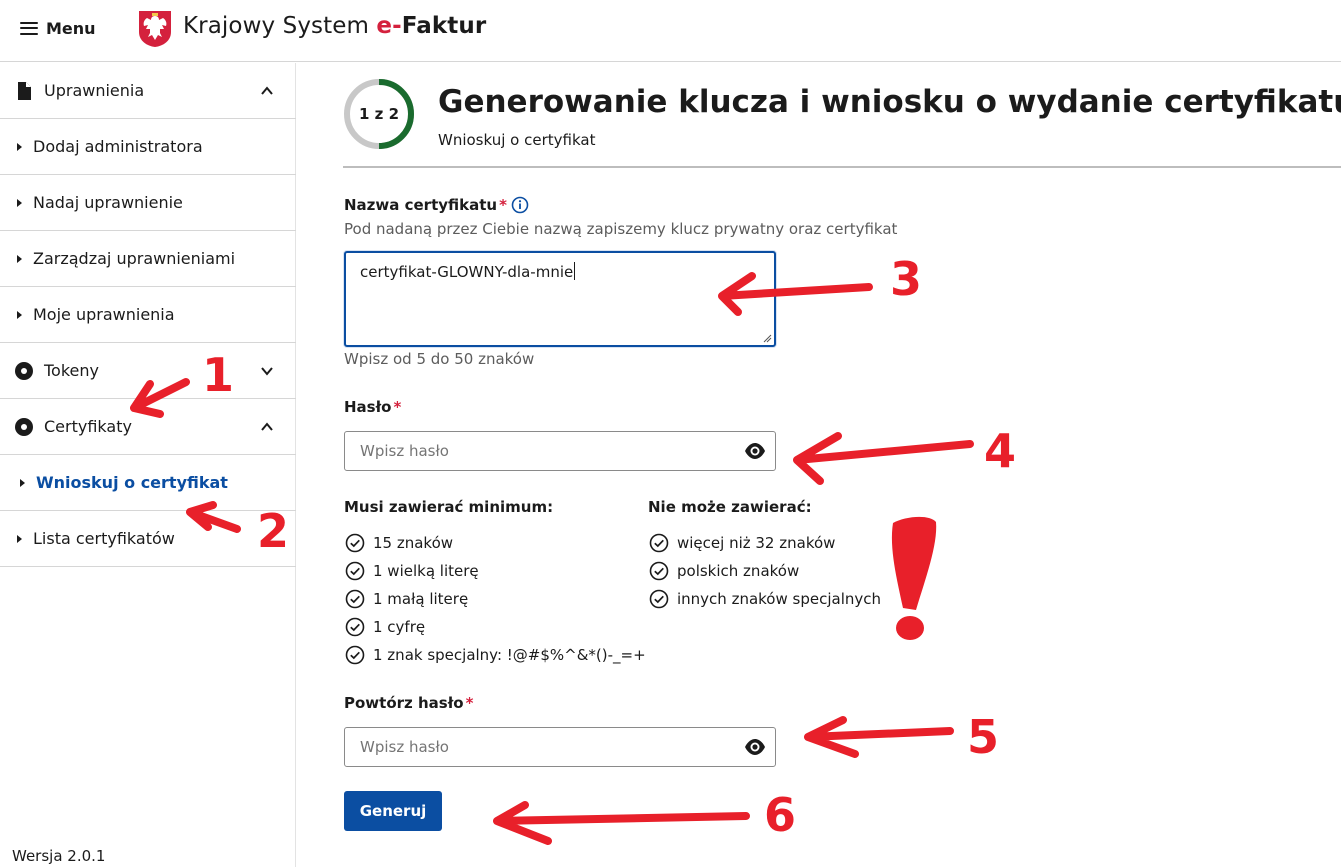 The width and height of the screenshot is (1341, 867). What do you see at coordinates (409, 703) in the screenshot?
I see `repeat-password-label: Powtórz hasło *` at bounding box center [409, 703].